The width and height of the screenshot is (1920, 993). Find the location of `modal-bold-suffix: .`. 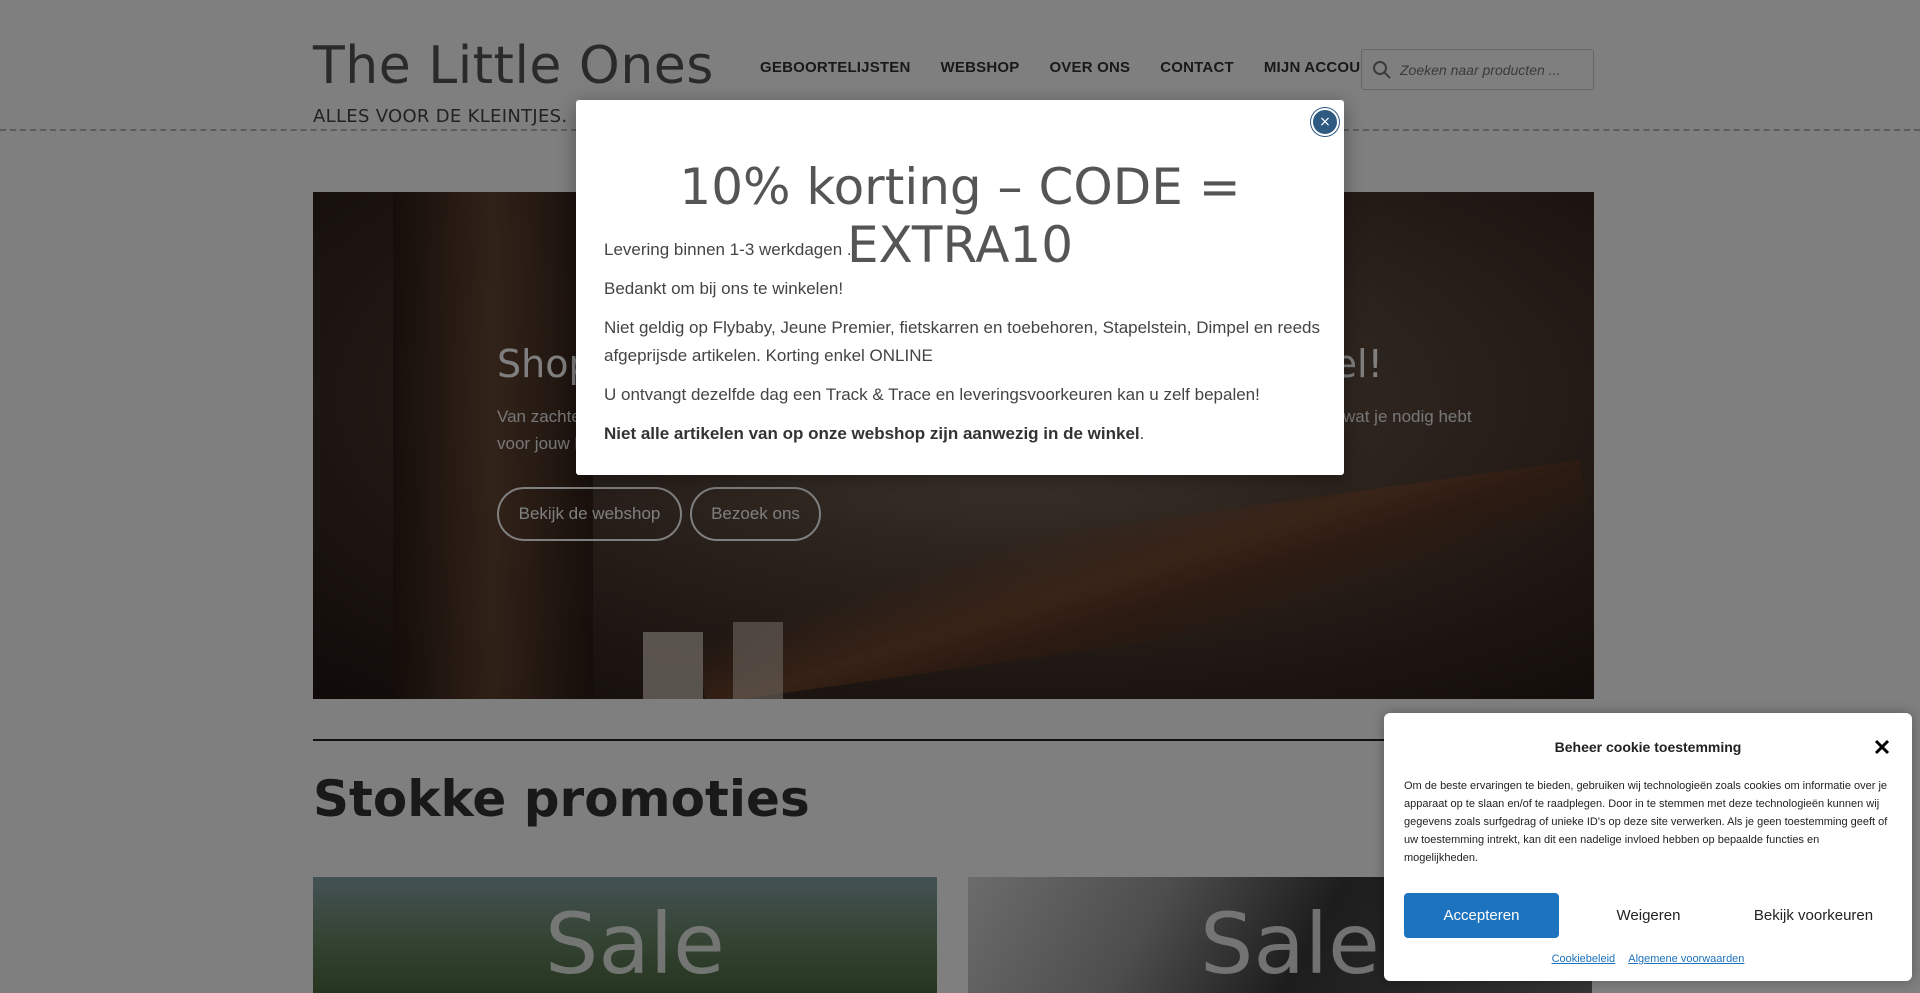

modal-bold-suffix: . is located at coordinates (1142, 433).